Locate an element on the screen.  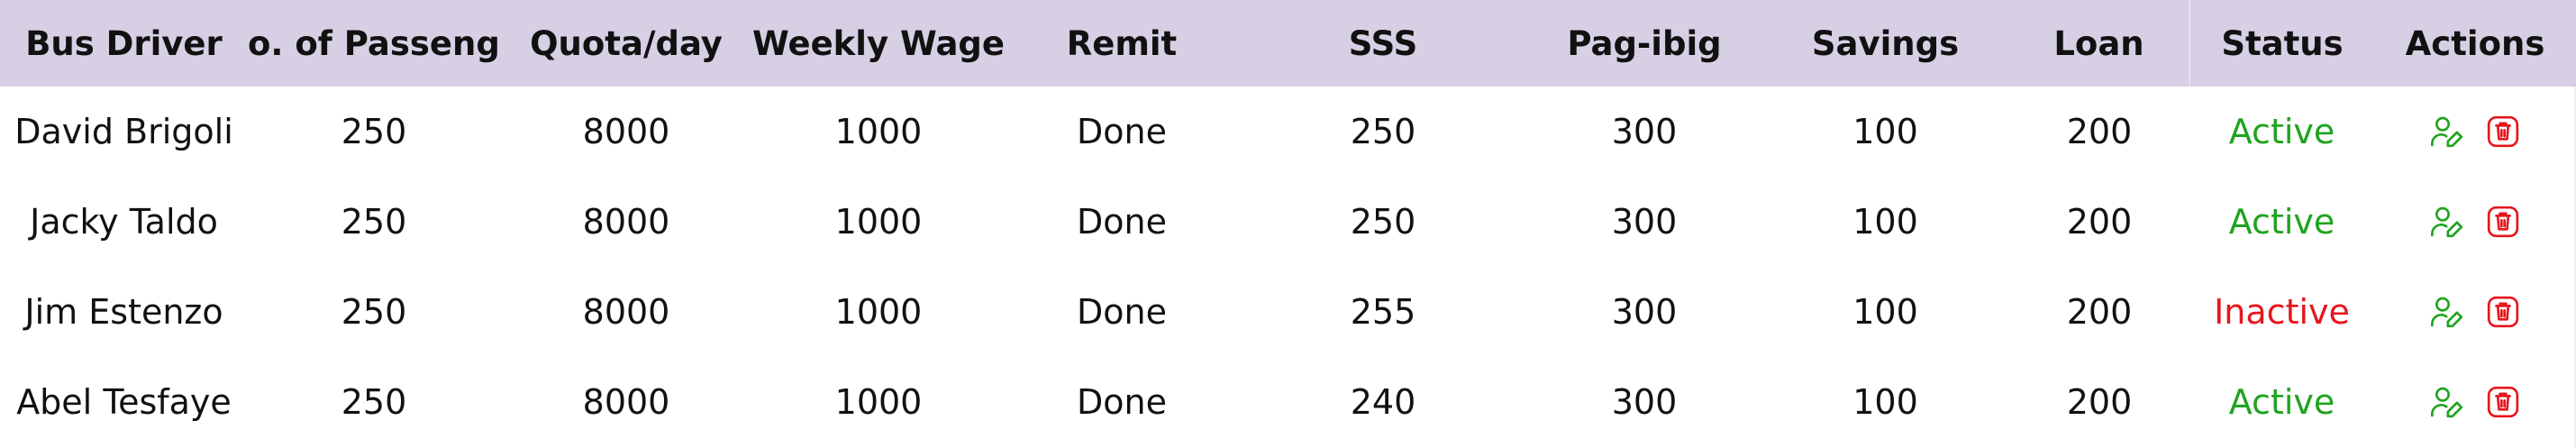
header-actions: Actions is located at coordinates (2475, 43).